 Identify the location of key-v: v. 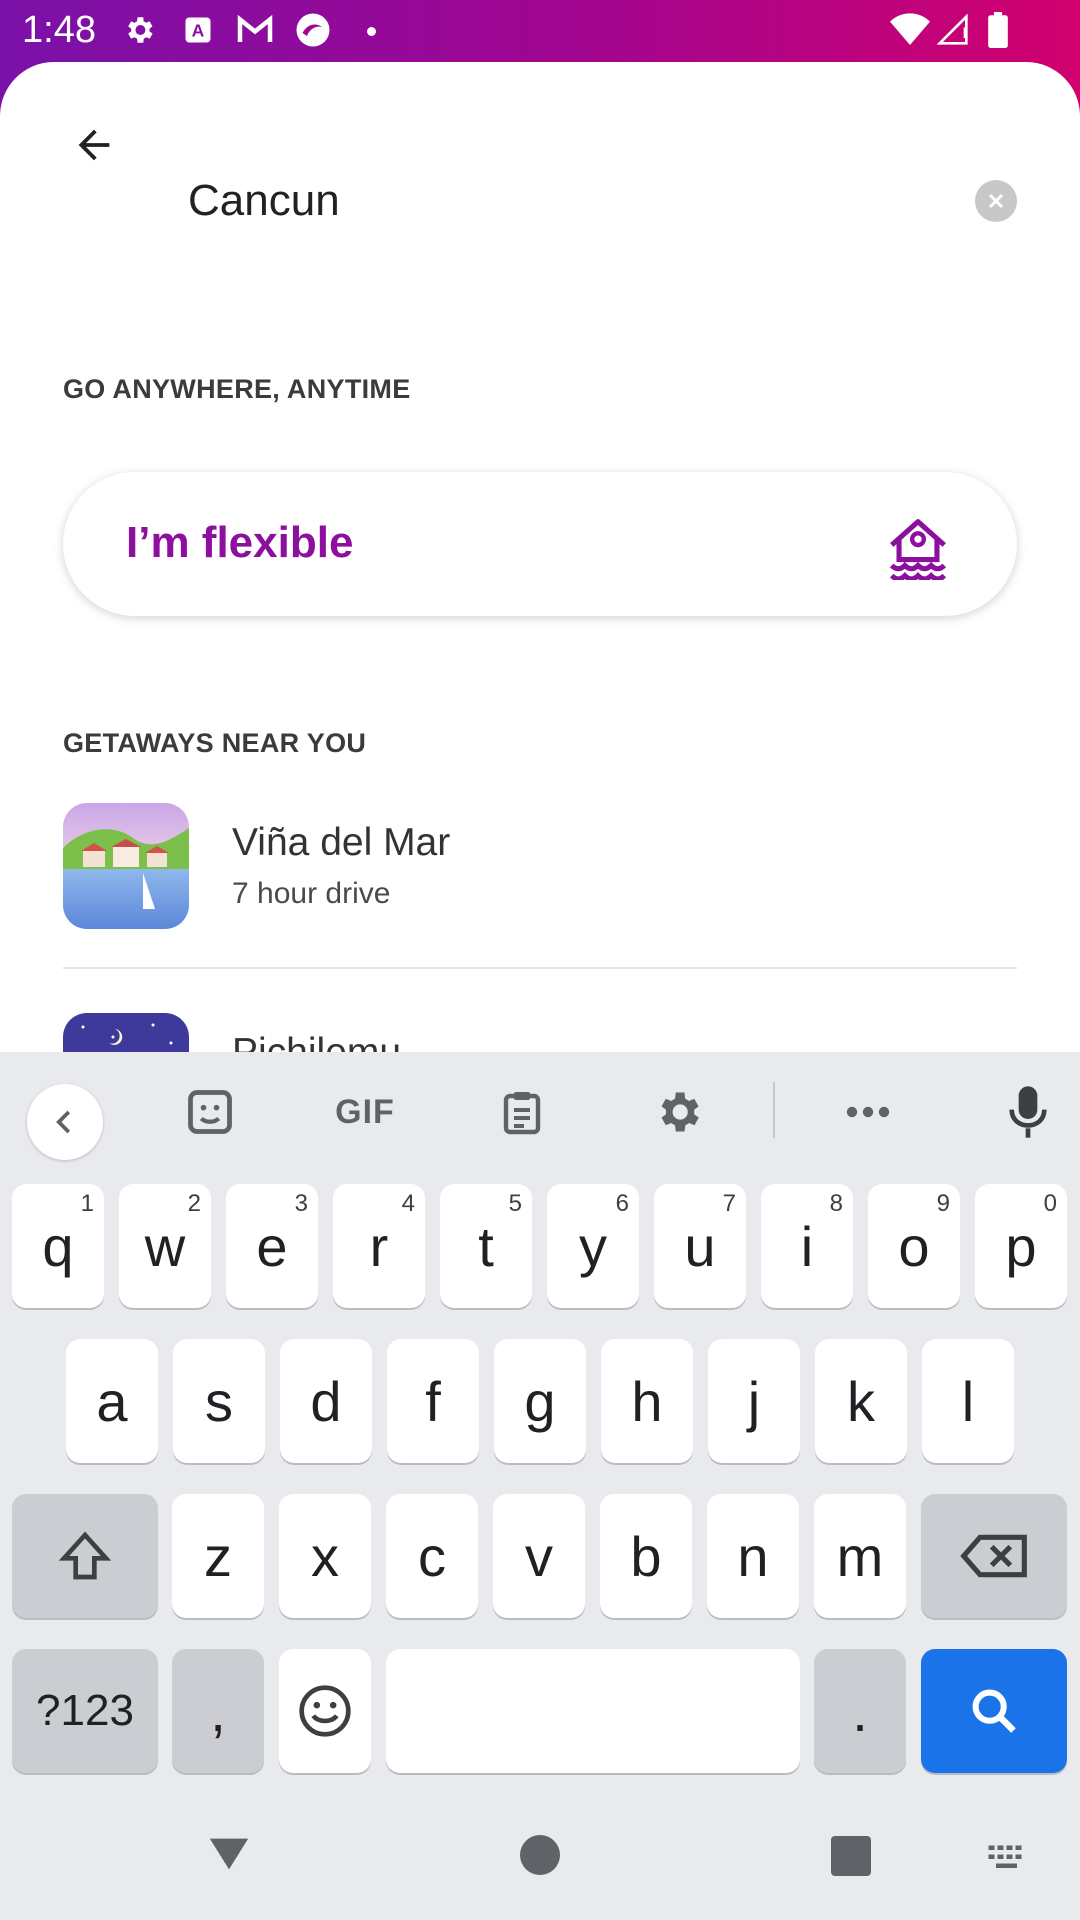
(539, 1556).